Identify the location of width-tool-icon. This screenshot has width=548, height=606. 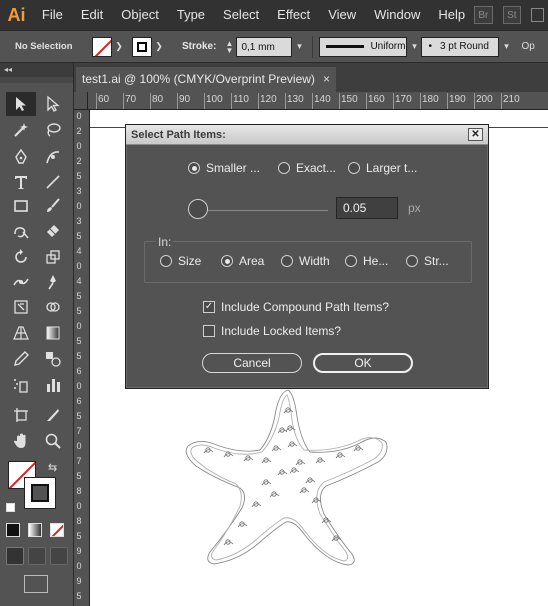
(21, 282).